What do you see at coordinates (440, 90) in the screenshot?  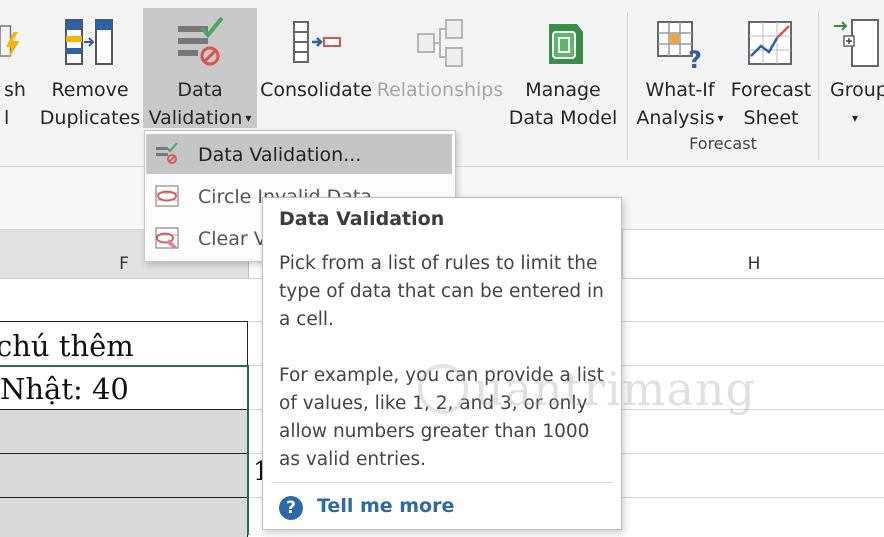 I see `relationships-label: Relationships` at bounding box center [440, 90].